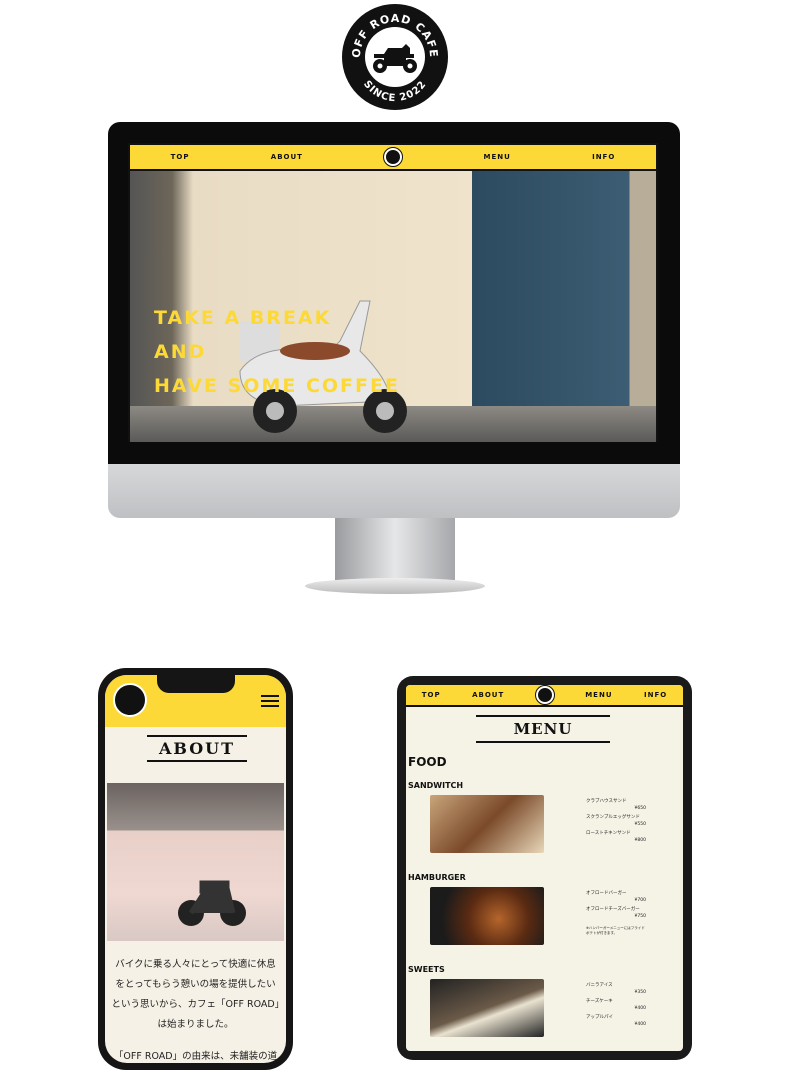 Image resolution: width=792 pixels, height=1080 pixels. Describe the element at coordinates (616, 1021) in the screenshot. I see `menu-item: アップルパイ ¥400` at that location.